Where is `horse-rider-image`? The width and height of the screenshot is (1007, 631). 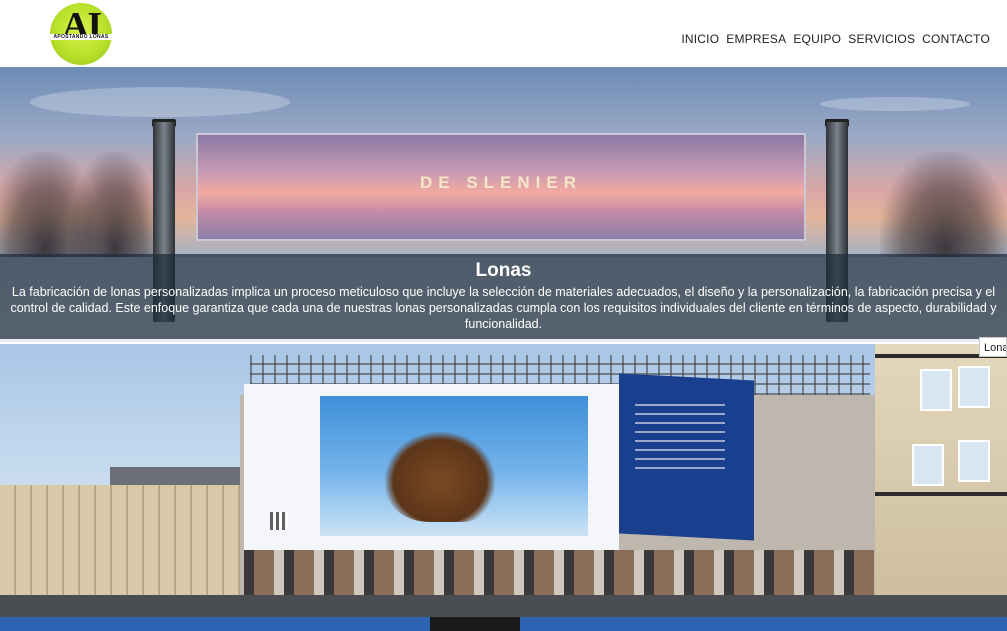
horse-rider-image is located at coordinates (440, 477).